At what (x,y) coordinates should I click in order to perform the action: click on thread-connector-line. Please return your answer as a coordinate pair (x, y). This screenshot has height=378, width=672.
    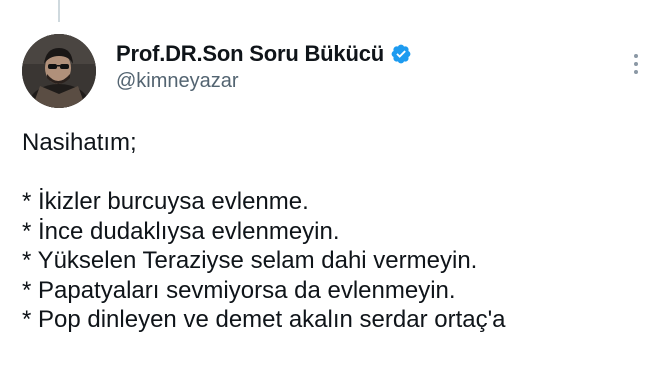
    Looking at the image, I should click on (59, 11).